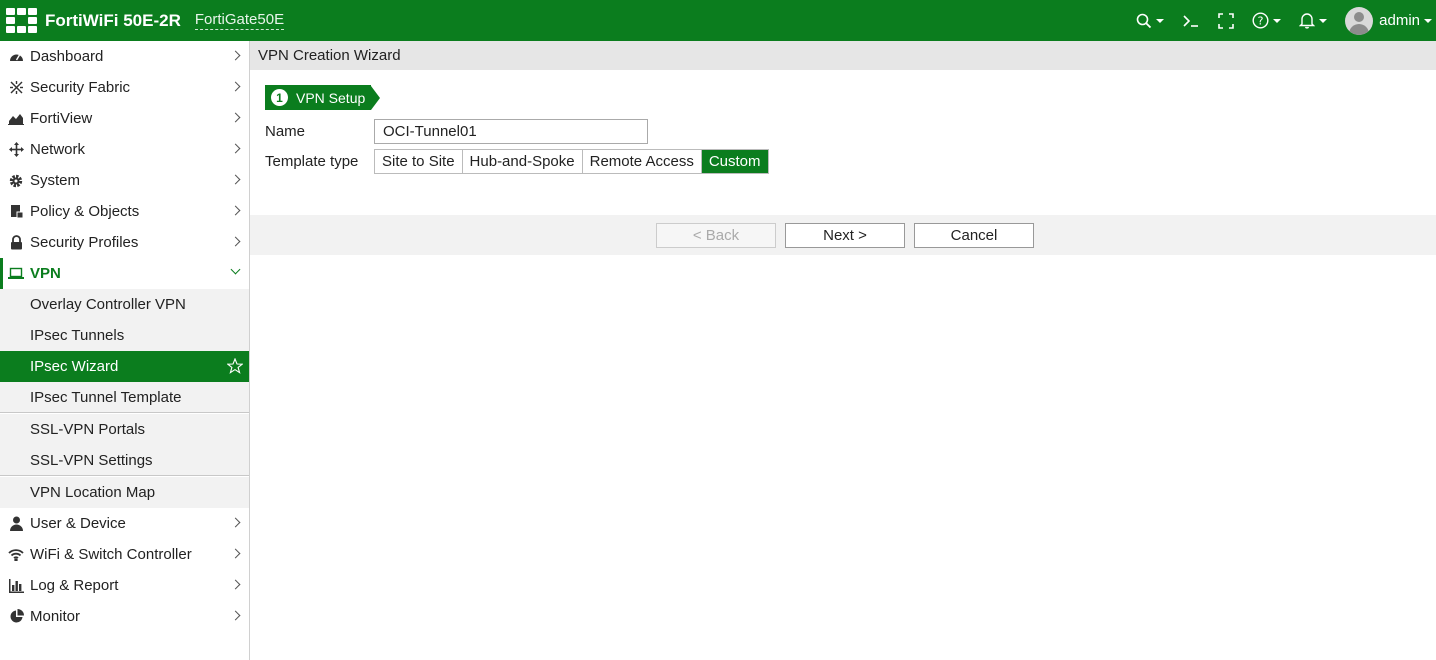 The width and height of the screenshot is (1436, 660). Describe the element at coordinates (124, 429) in the screenshot. I see `sidebar-subitem-ssl-vpn-portals: SSL-VPN Portals` at that location.